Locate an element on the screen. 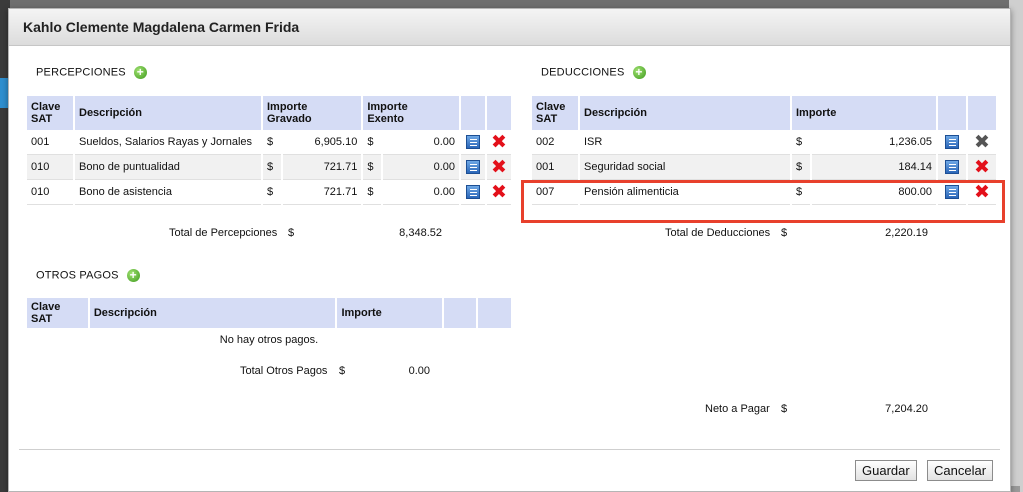 The width and height of the screenshot is (1023, 492). total-deducciones-value: 2,220.19 is located at coordinates (906, 233).